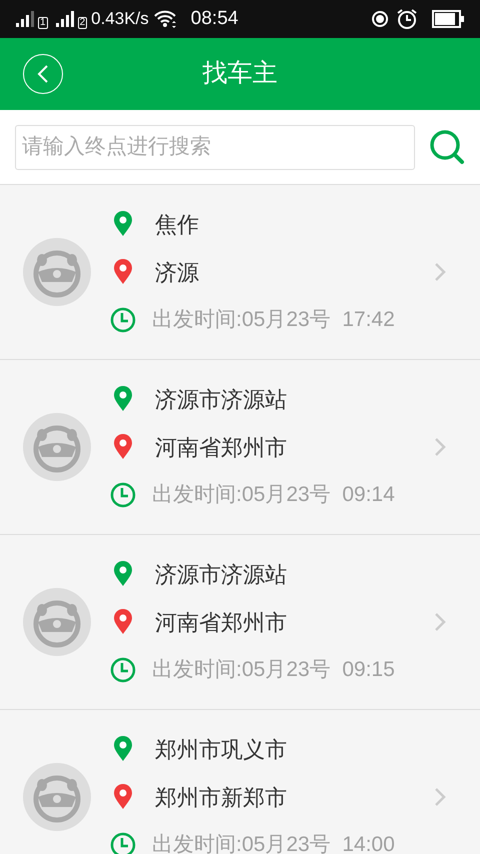  What do you see at coordinates (177, 272) in the screenshot?
I see `end-location: 济源` at bounding box center [177, 272].